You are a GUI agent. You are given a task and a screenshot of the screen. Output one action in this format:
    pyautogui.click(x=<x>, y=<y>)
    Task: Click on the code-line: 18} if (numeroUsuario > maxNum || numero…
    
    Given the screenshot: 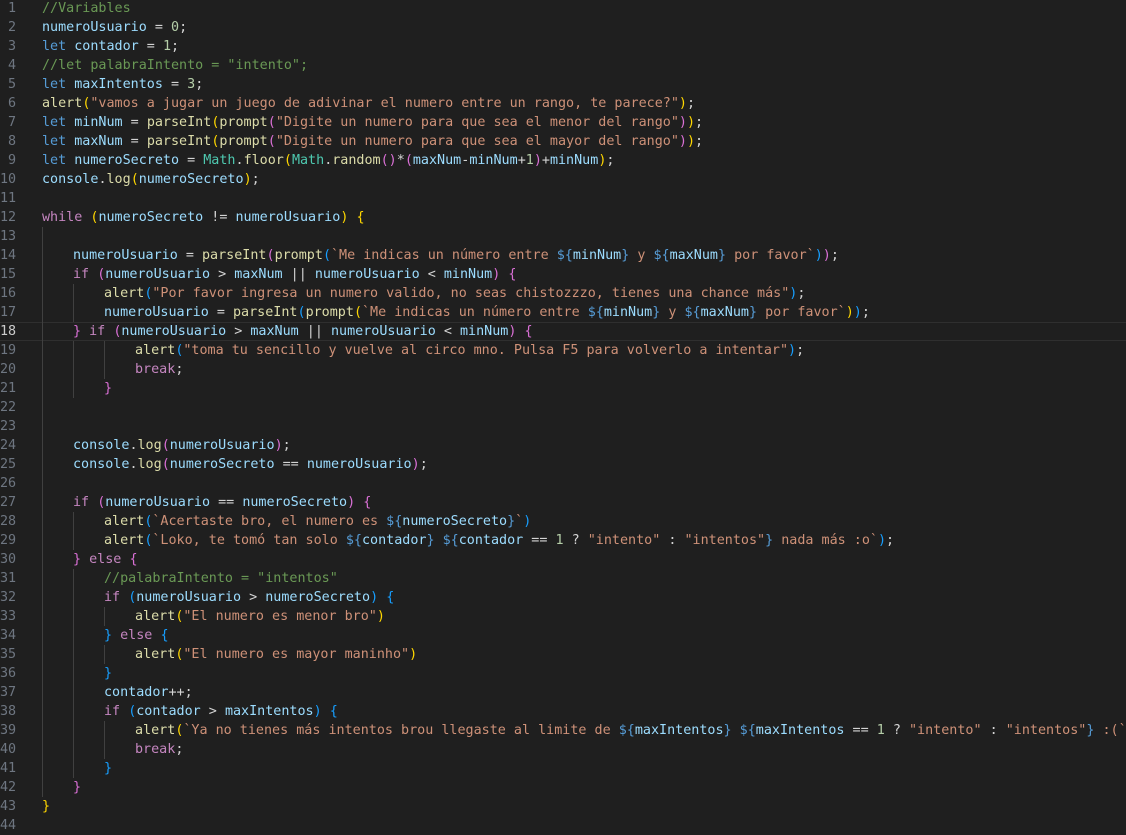 What is the action you would take?
    pyautogui.click(x=563, y=331)
    